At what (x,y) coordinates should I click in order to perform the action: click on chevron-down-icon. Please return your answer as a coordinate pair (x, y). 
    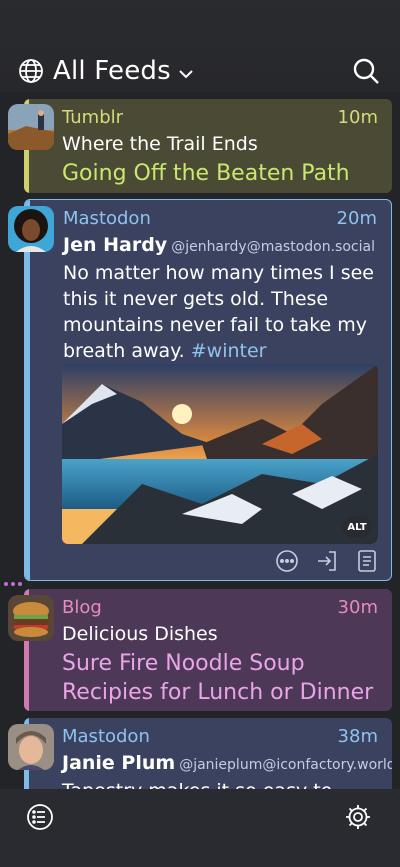
    Looking at the image, I should click on (186, 74).